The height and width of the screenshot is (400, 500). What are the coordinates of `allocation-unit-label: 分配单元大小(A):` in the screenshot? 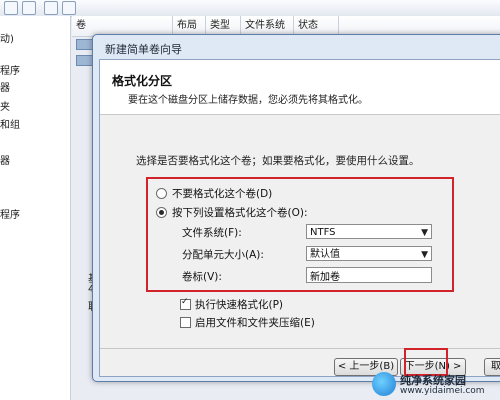 It's located at (223, 255).